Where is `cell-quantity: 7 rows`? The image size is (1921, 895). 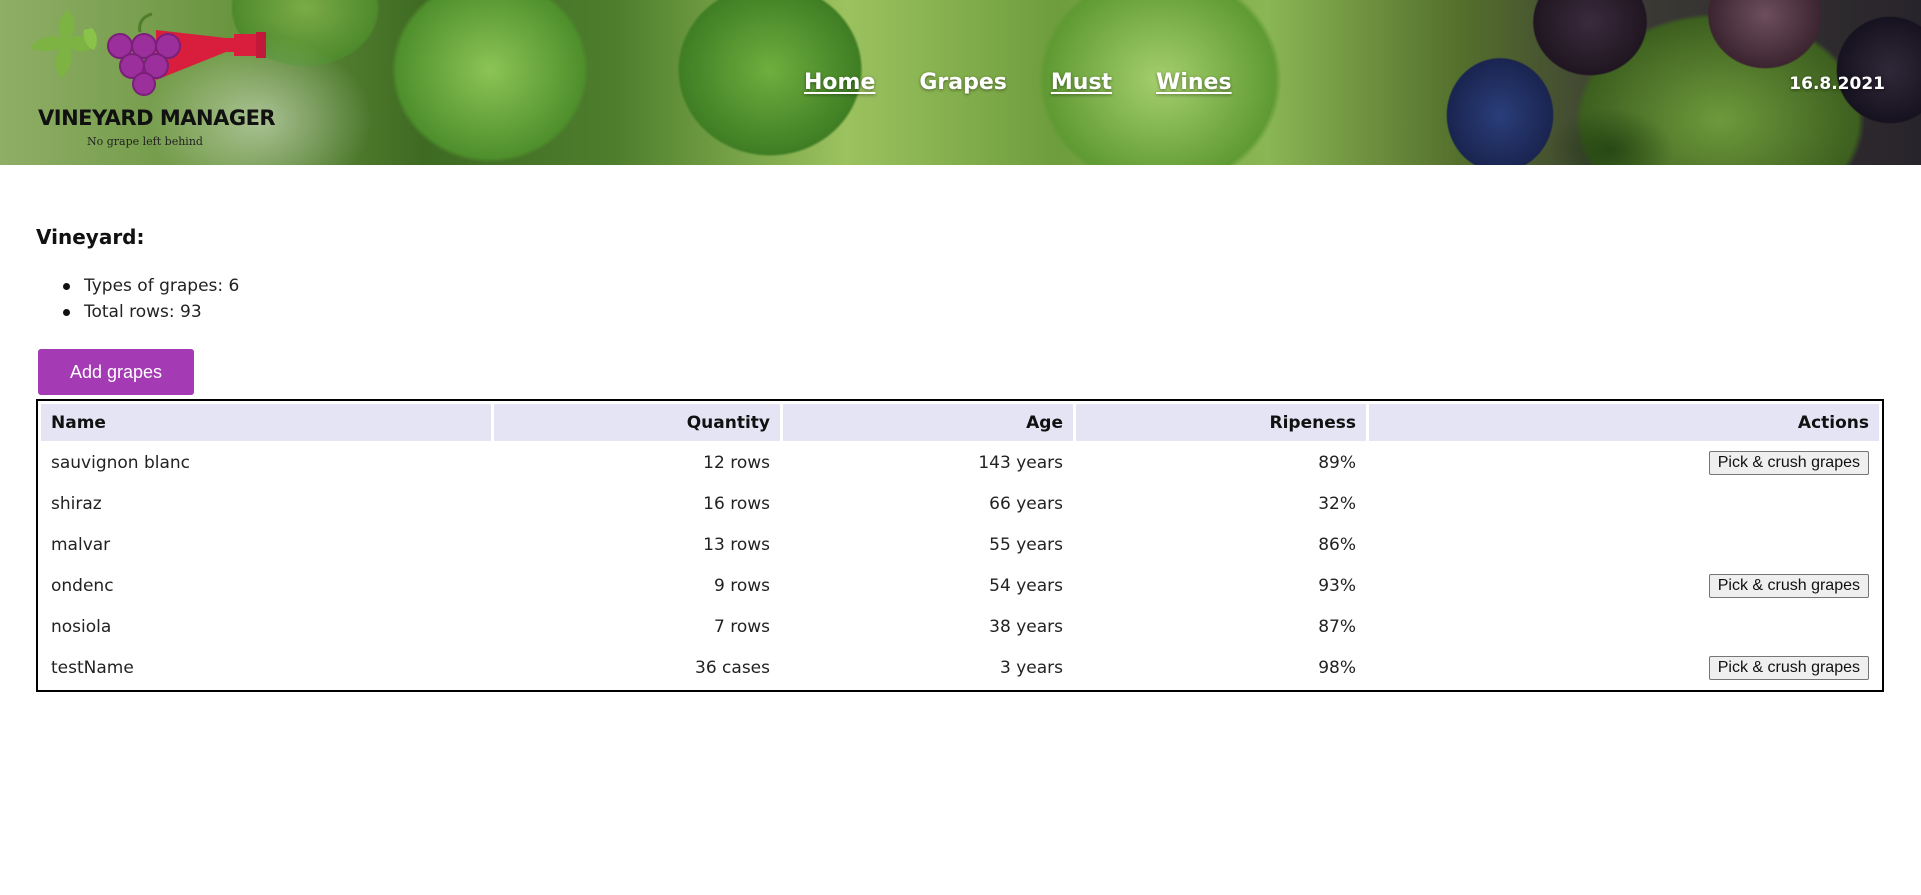 cell-quantity: 7 rows is located at coordinates (742, 627).